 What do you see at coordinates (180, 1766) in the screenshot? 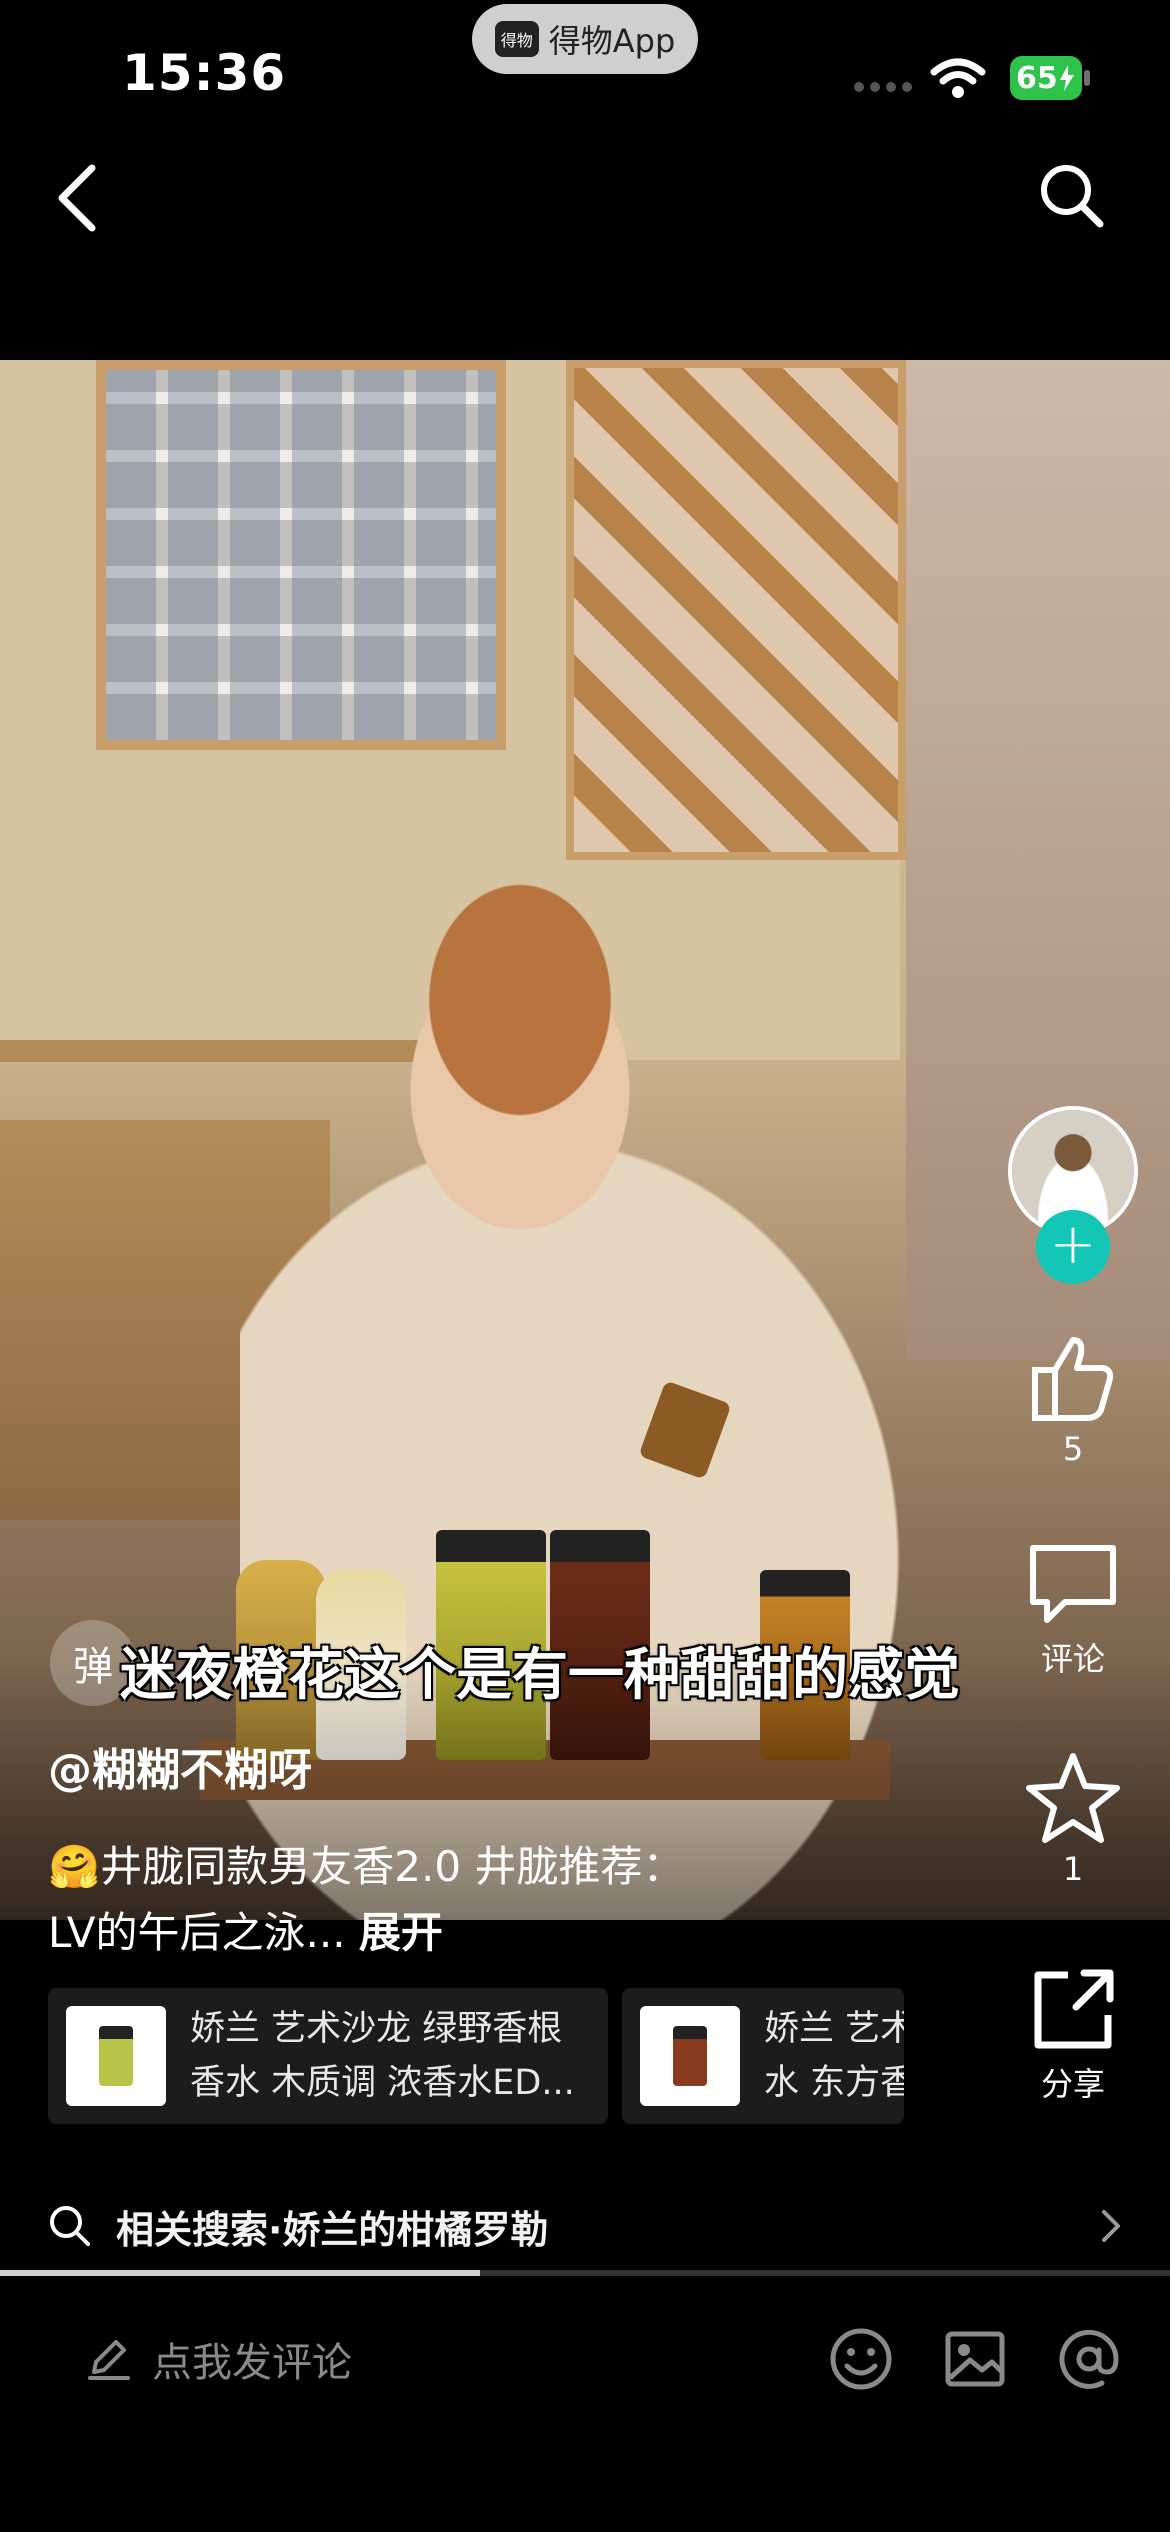
I see `author-handle: @糊糊不糊呀` at bounding box center [180, 1766].